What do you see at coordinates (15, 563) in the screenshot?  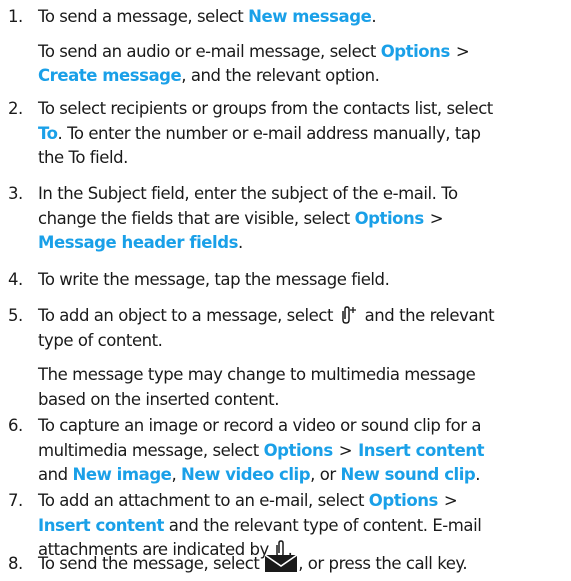 I see `step-number: 8.` at bounding box center [15, 563].